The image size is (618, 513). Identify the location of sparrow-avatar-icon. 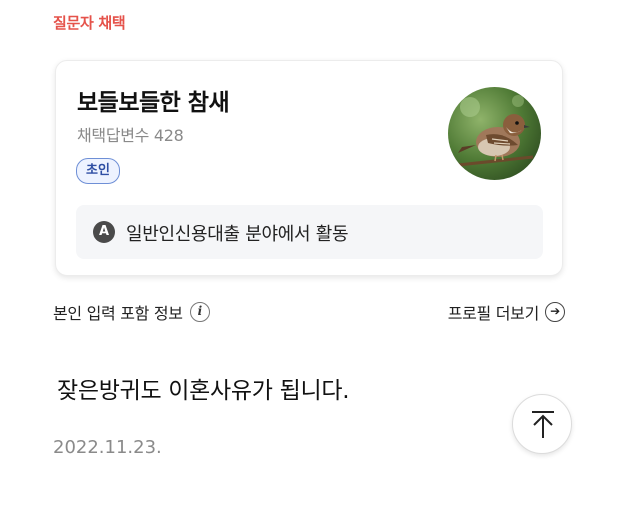
(494, 133).